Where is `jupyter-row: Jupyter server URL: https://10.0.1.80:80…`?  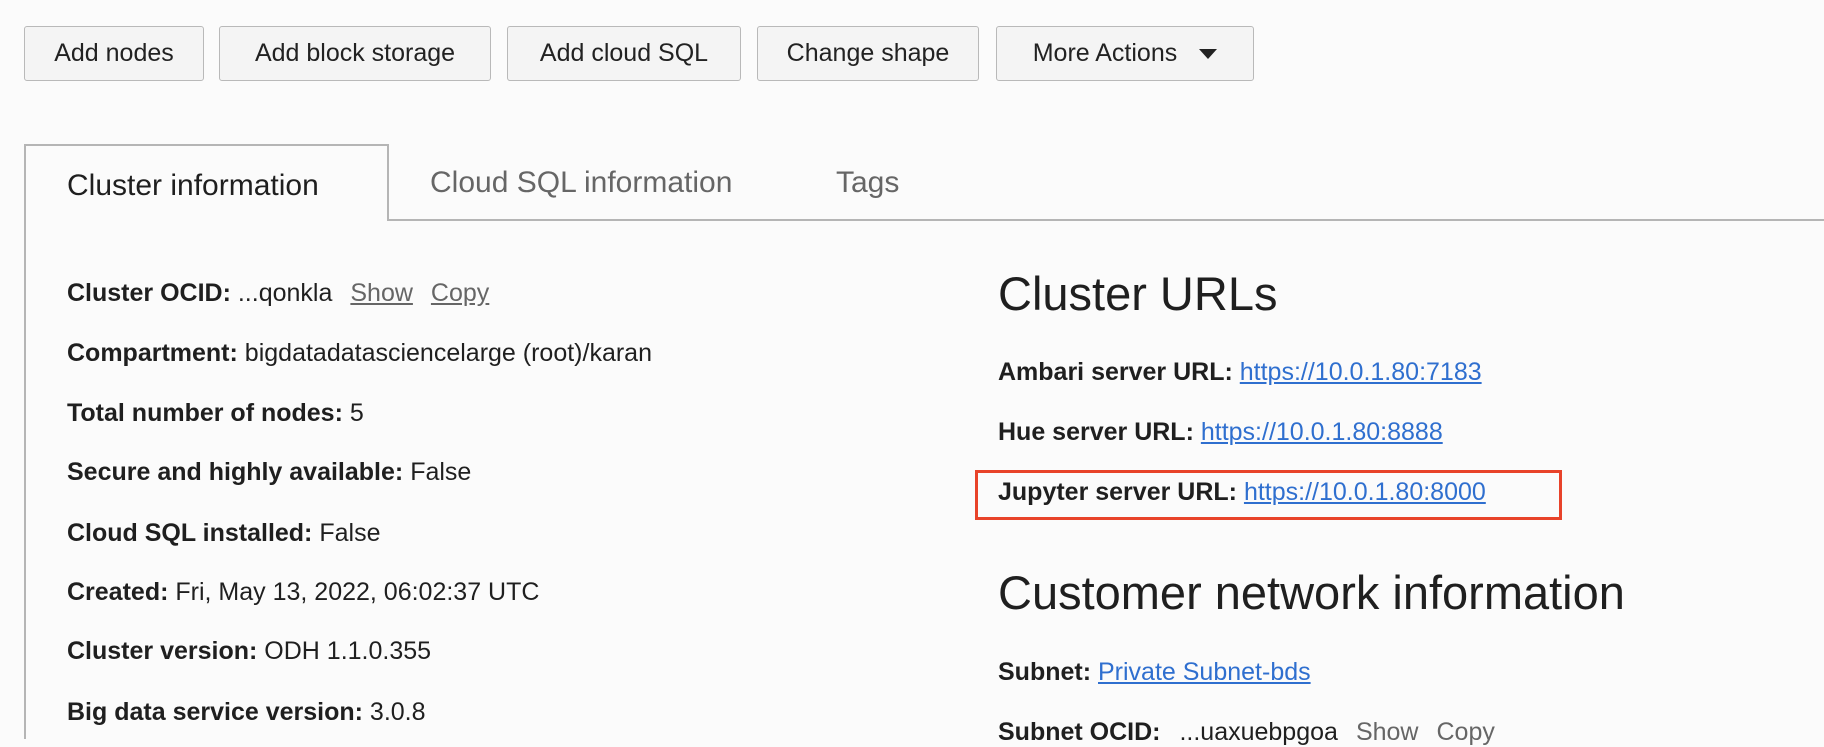
jupyter-row: Jupyter server URL: https://10.0.1.80:80… is located at coordinates (1242, 492).